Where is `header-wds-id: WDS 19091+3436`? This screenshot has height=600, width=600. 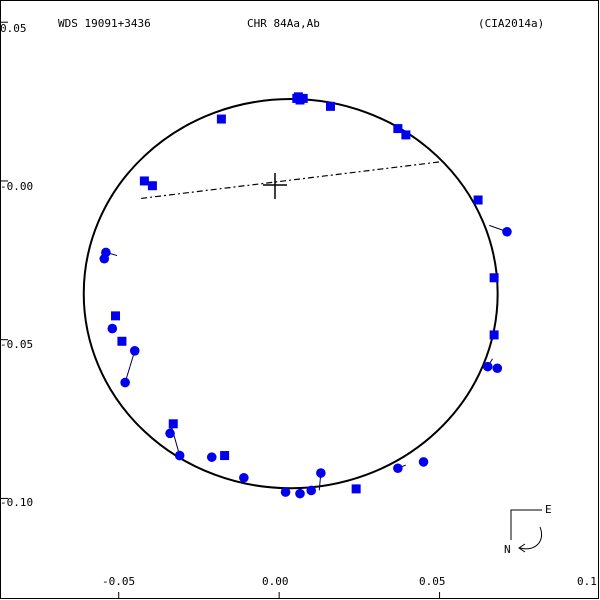 header-wds-id: WDS 19091+3436 is located at coordinates (104, 23).